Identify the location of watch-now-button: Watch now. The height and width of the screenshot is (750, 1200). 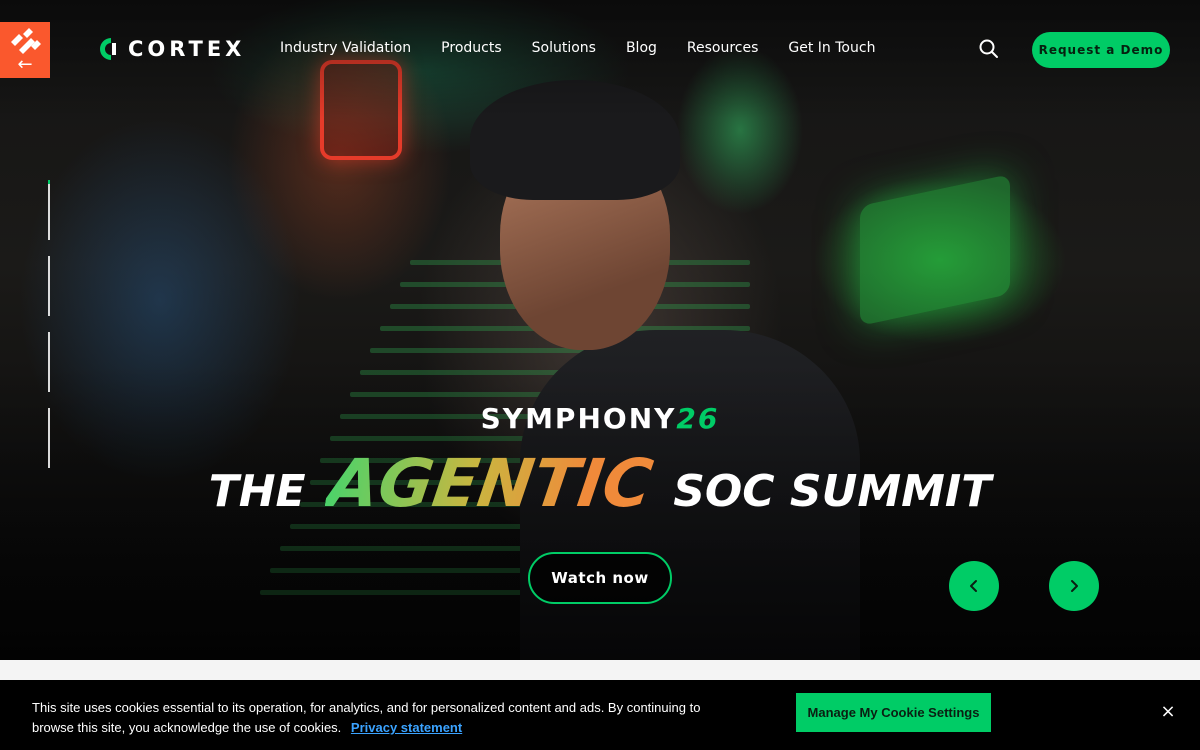
(600, 578).